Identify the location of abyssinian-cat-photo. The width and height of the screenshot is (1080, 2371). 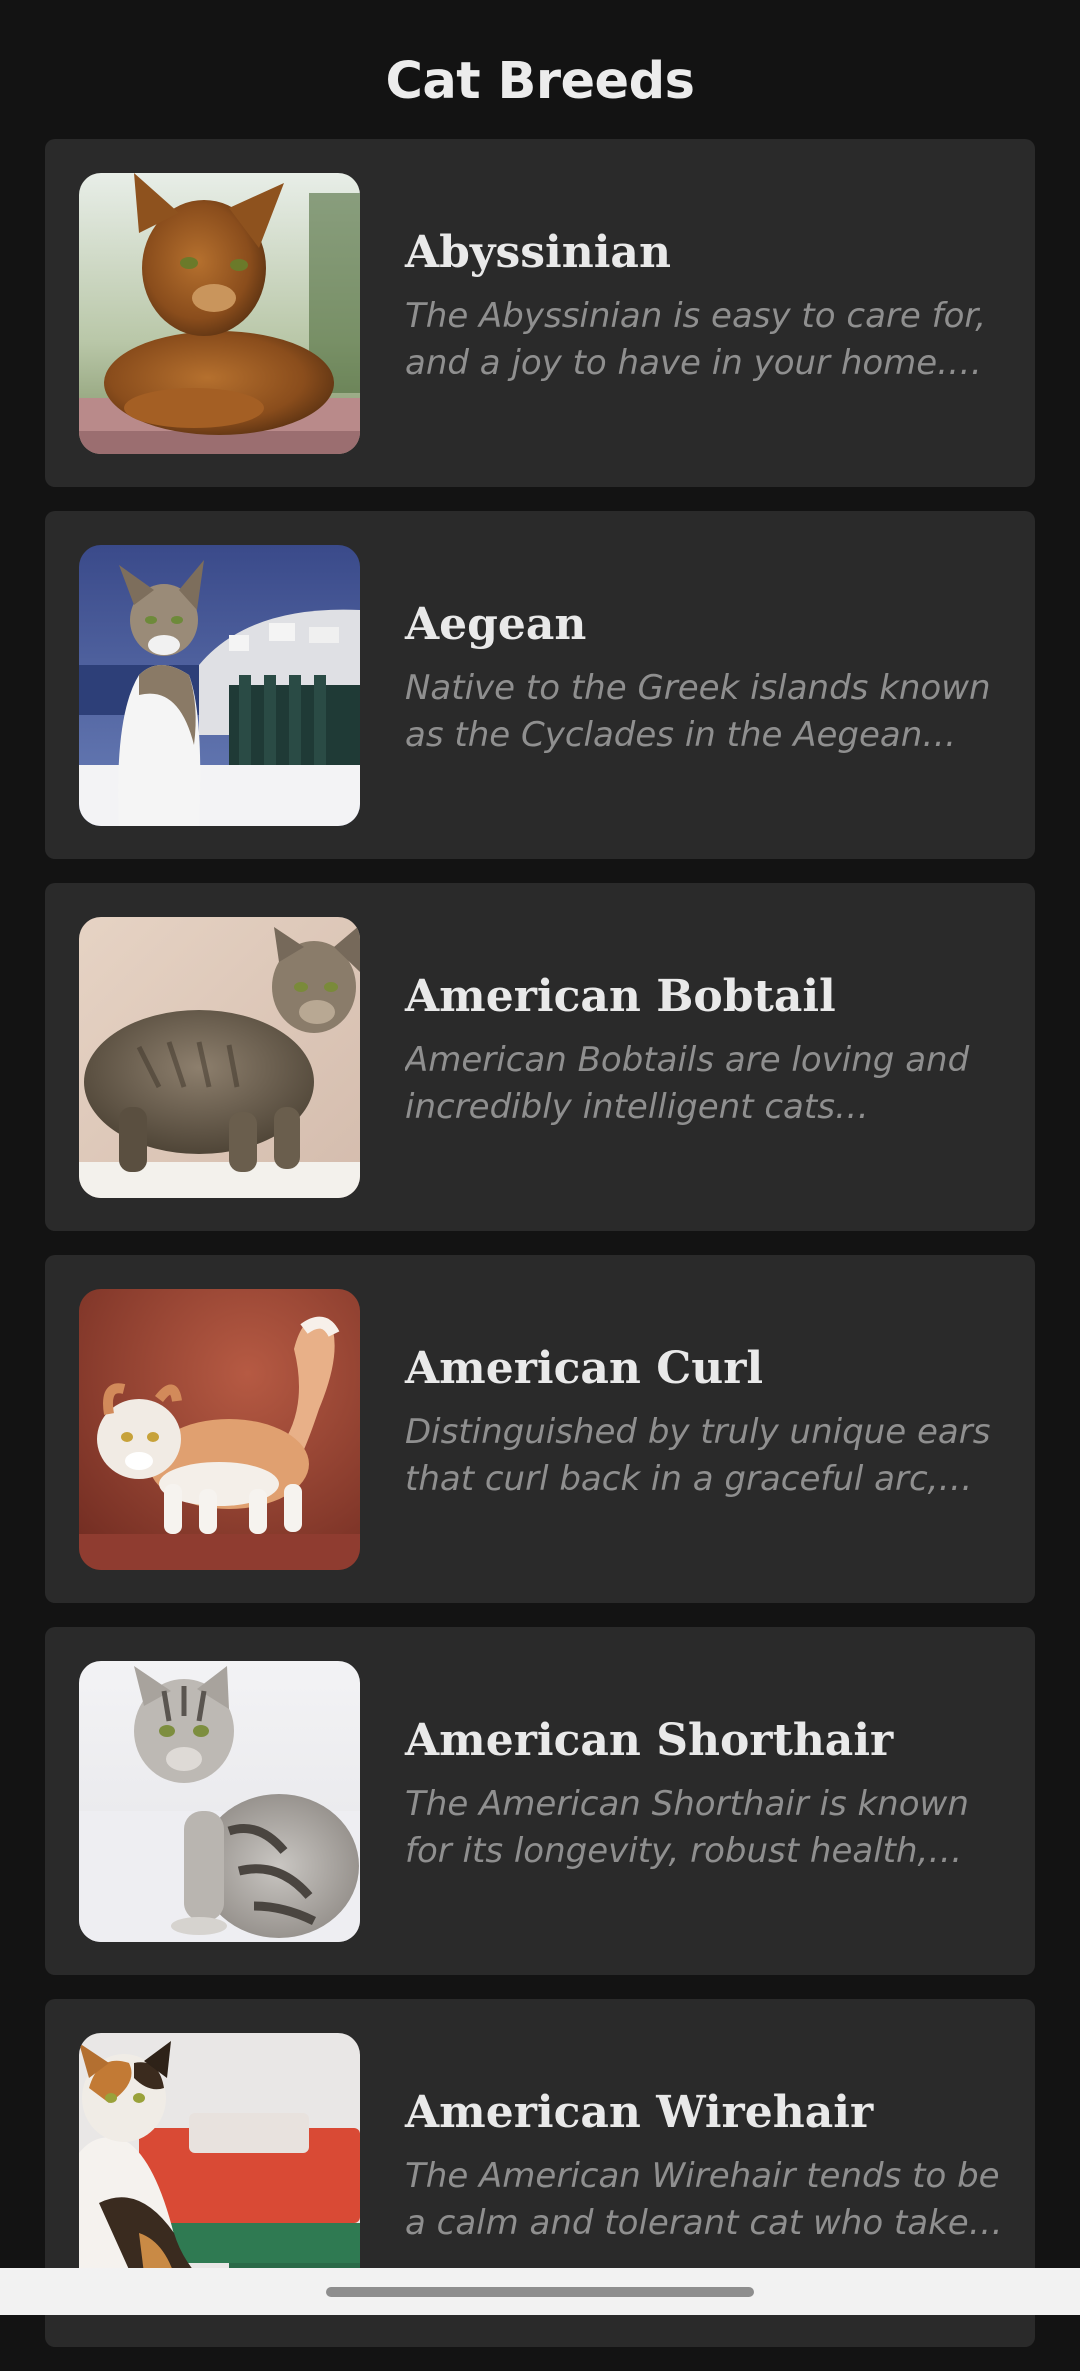
(219, 313).